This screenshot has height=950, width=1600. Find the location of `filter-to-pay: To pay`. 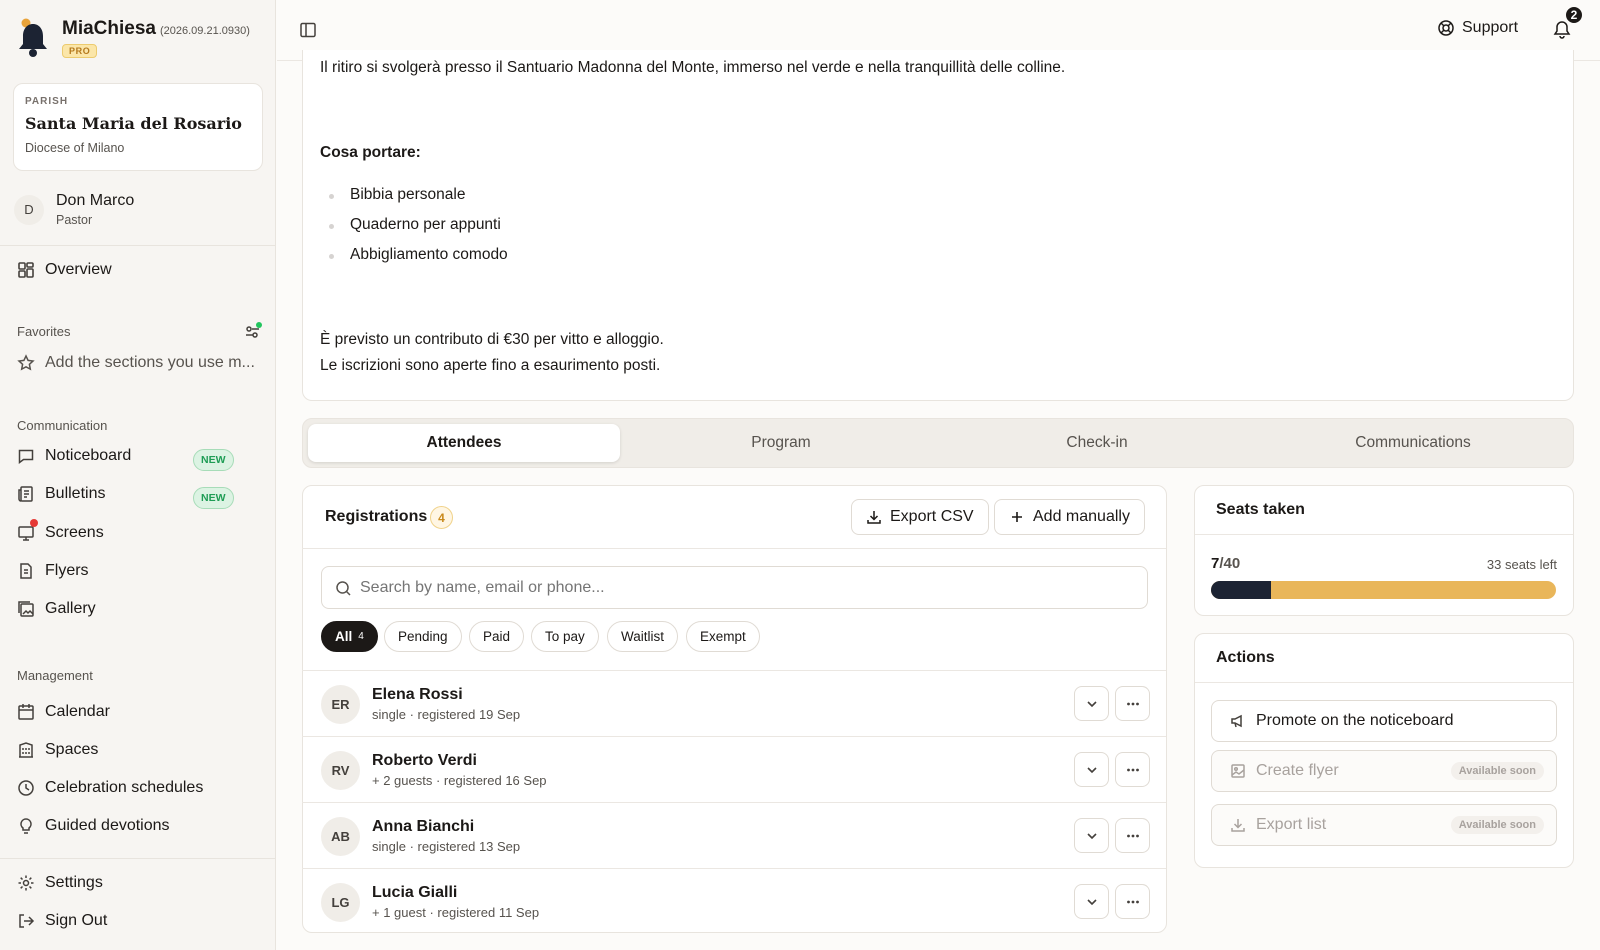

filter-to-pay: To pay is located at coordinates (565, 636).